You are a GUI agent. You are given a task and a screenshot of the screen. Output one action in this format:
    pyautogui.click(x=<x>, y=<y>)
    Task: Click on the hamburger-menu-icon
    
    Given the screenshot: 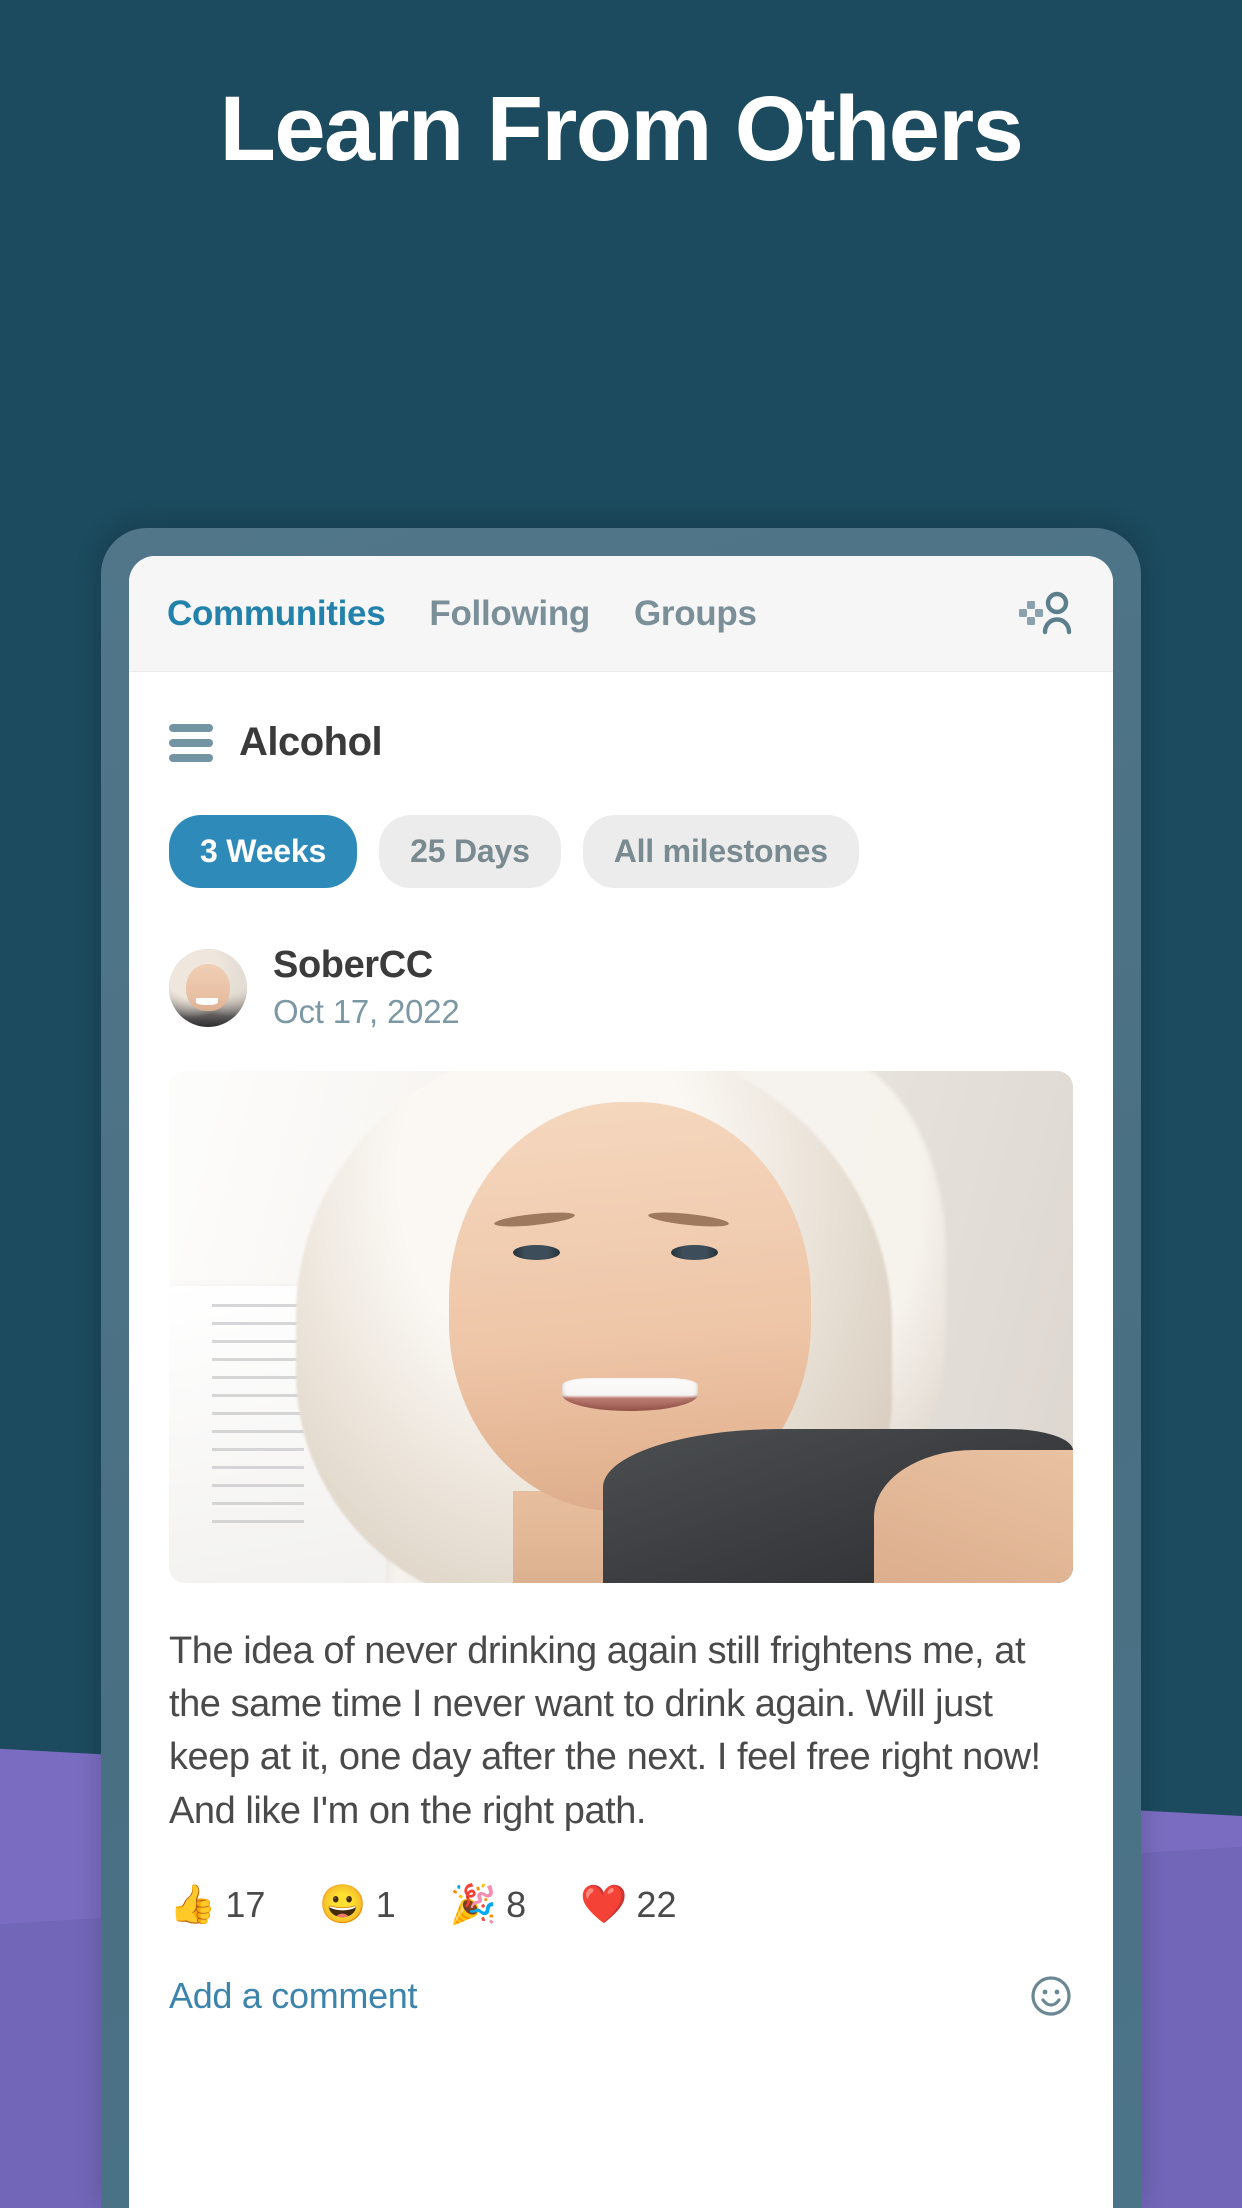 What is the action you would take?
    pyautogui.click(x=191, y=742)
    